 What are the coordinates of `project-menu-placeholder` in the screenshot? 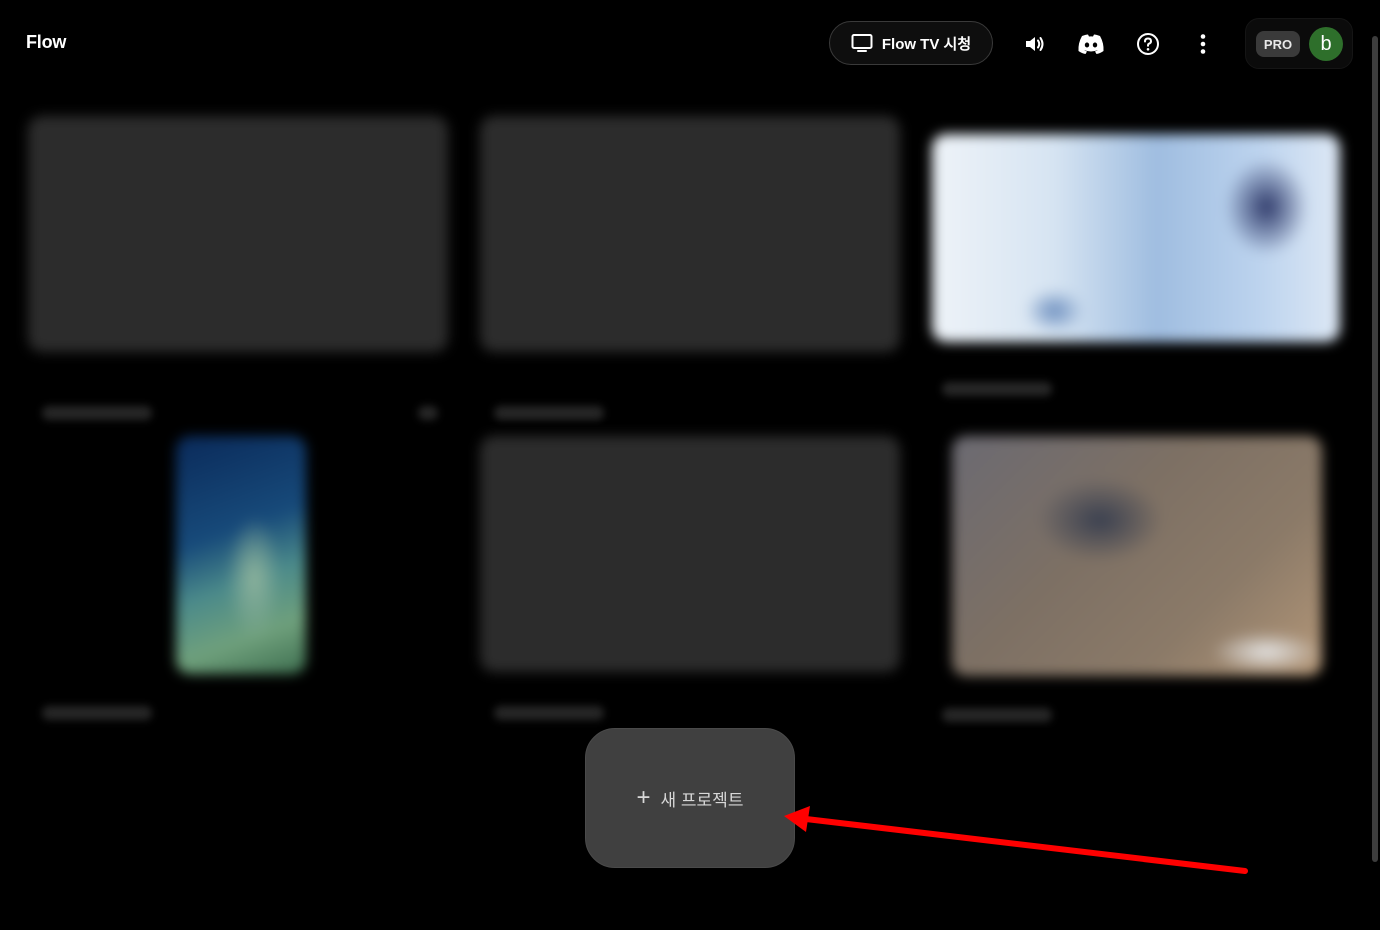 It's located at (428, 413).